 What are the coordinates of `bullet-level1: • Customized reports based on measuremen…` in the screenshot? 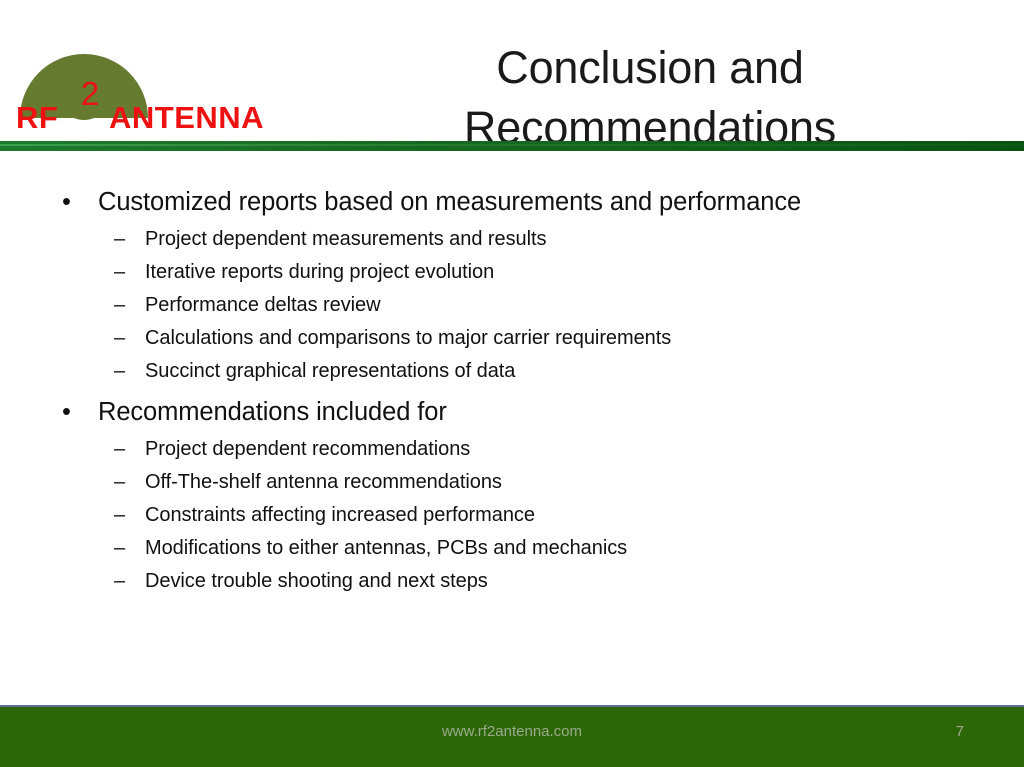 It's located at (512, 202).